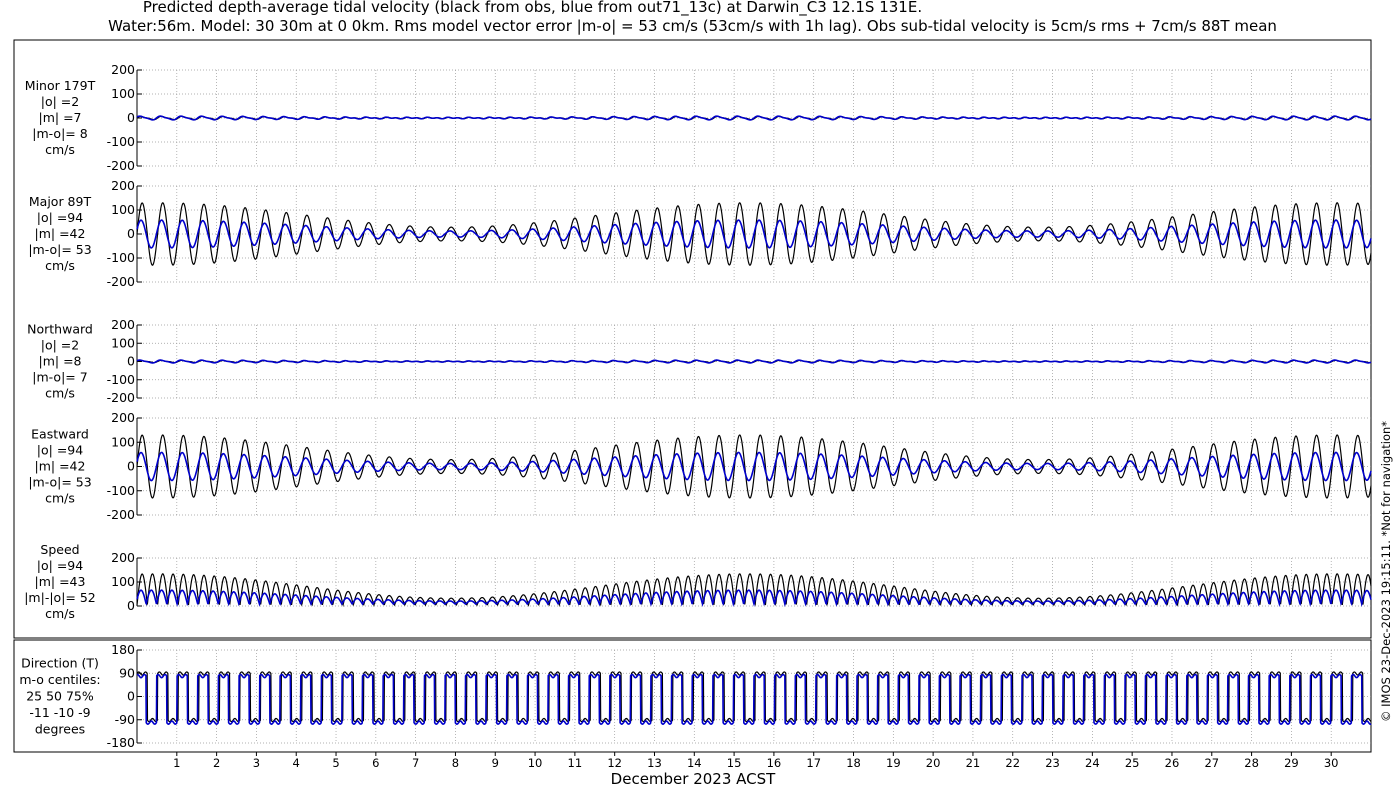 Image resolution: width=1400 pixels, height=800 pixels. I want to click on x-tick-label: 29, so click(1291, 763).